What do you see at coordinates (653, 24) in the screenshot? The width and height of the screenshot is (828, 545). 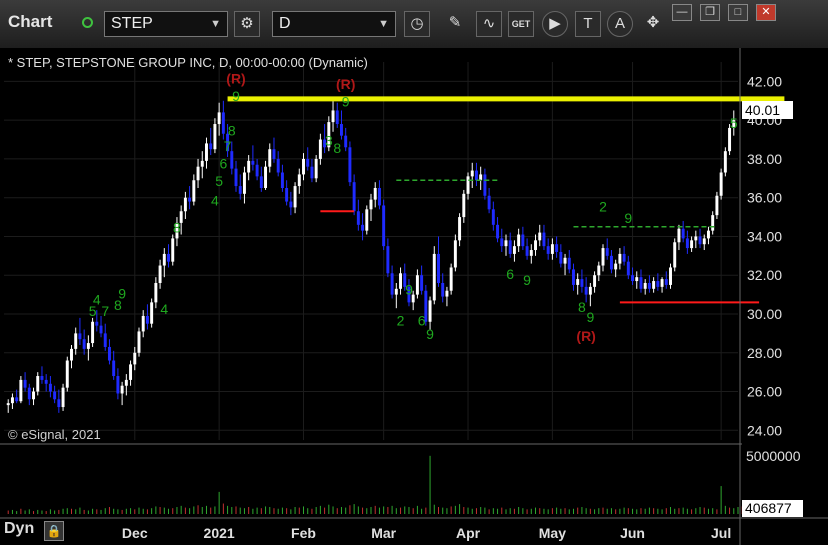 I see `cursor-icon: ✥` at bounding box center [653, 24].